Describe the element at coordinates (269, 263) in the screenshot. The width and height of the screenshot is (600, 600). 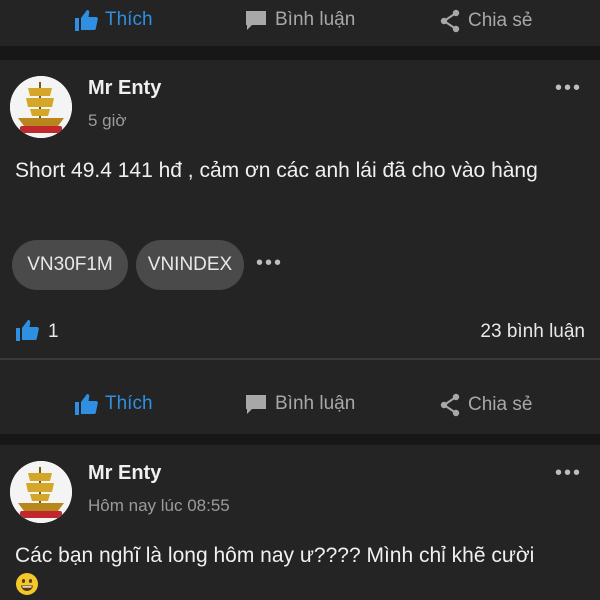
I see `more-tags-icon: •••` at that location.